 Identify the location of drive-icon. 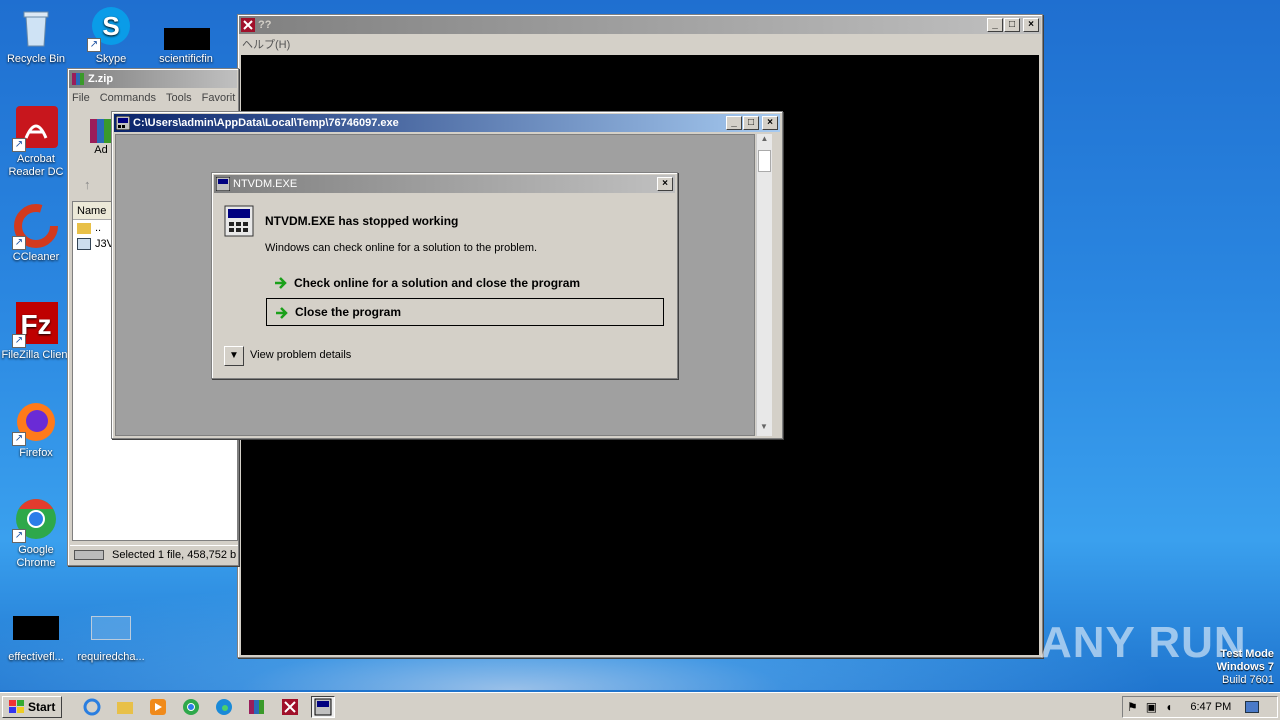
(89, 554).